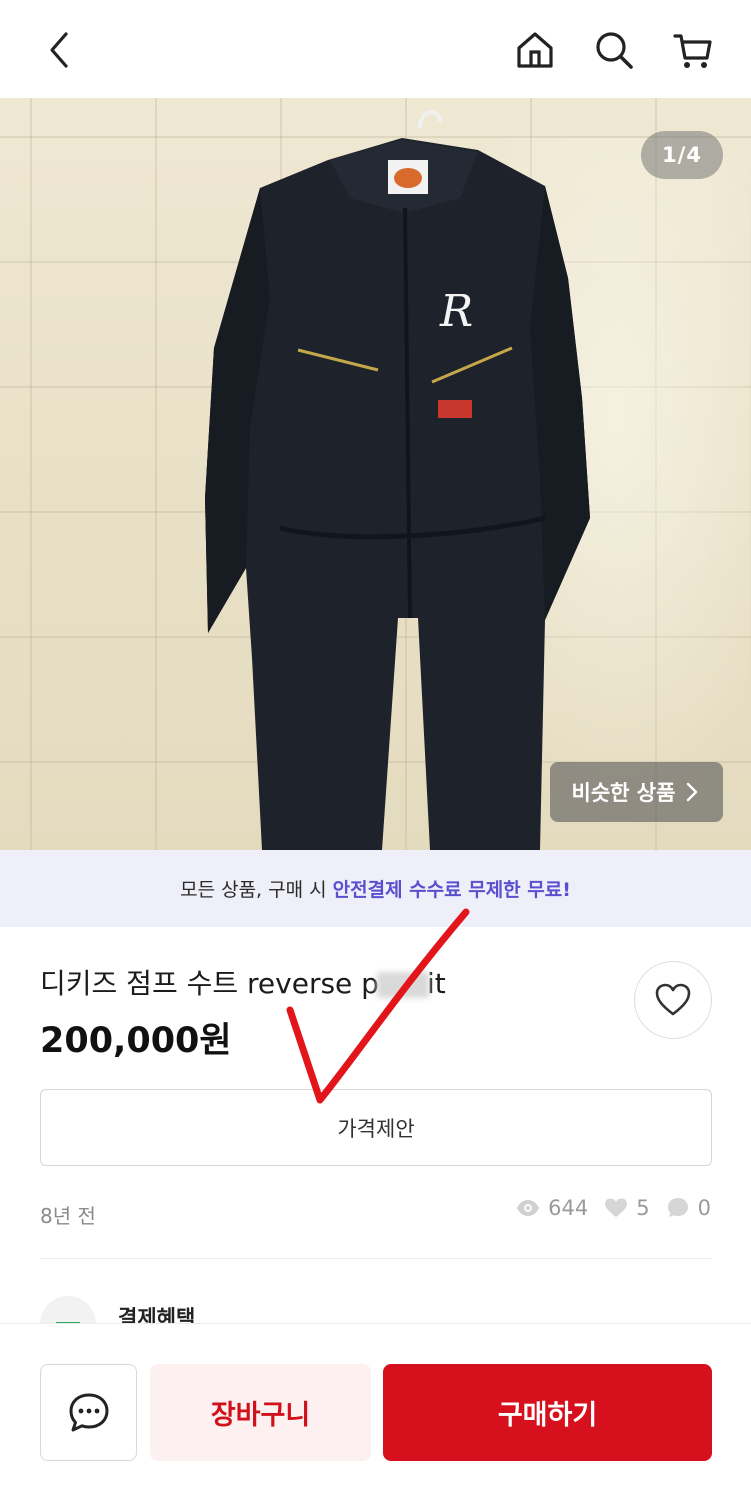 The width and height of the screenshot is (751, 1500). I want to click on similar-products-button: 비슷한 상품, so click(636, 792).